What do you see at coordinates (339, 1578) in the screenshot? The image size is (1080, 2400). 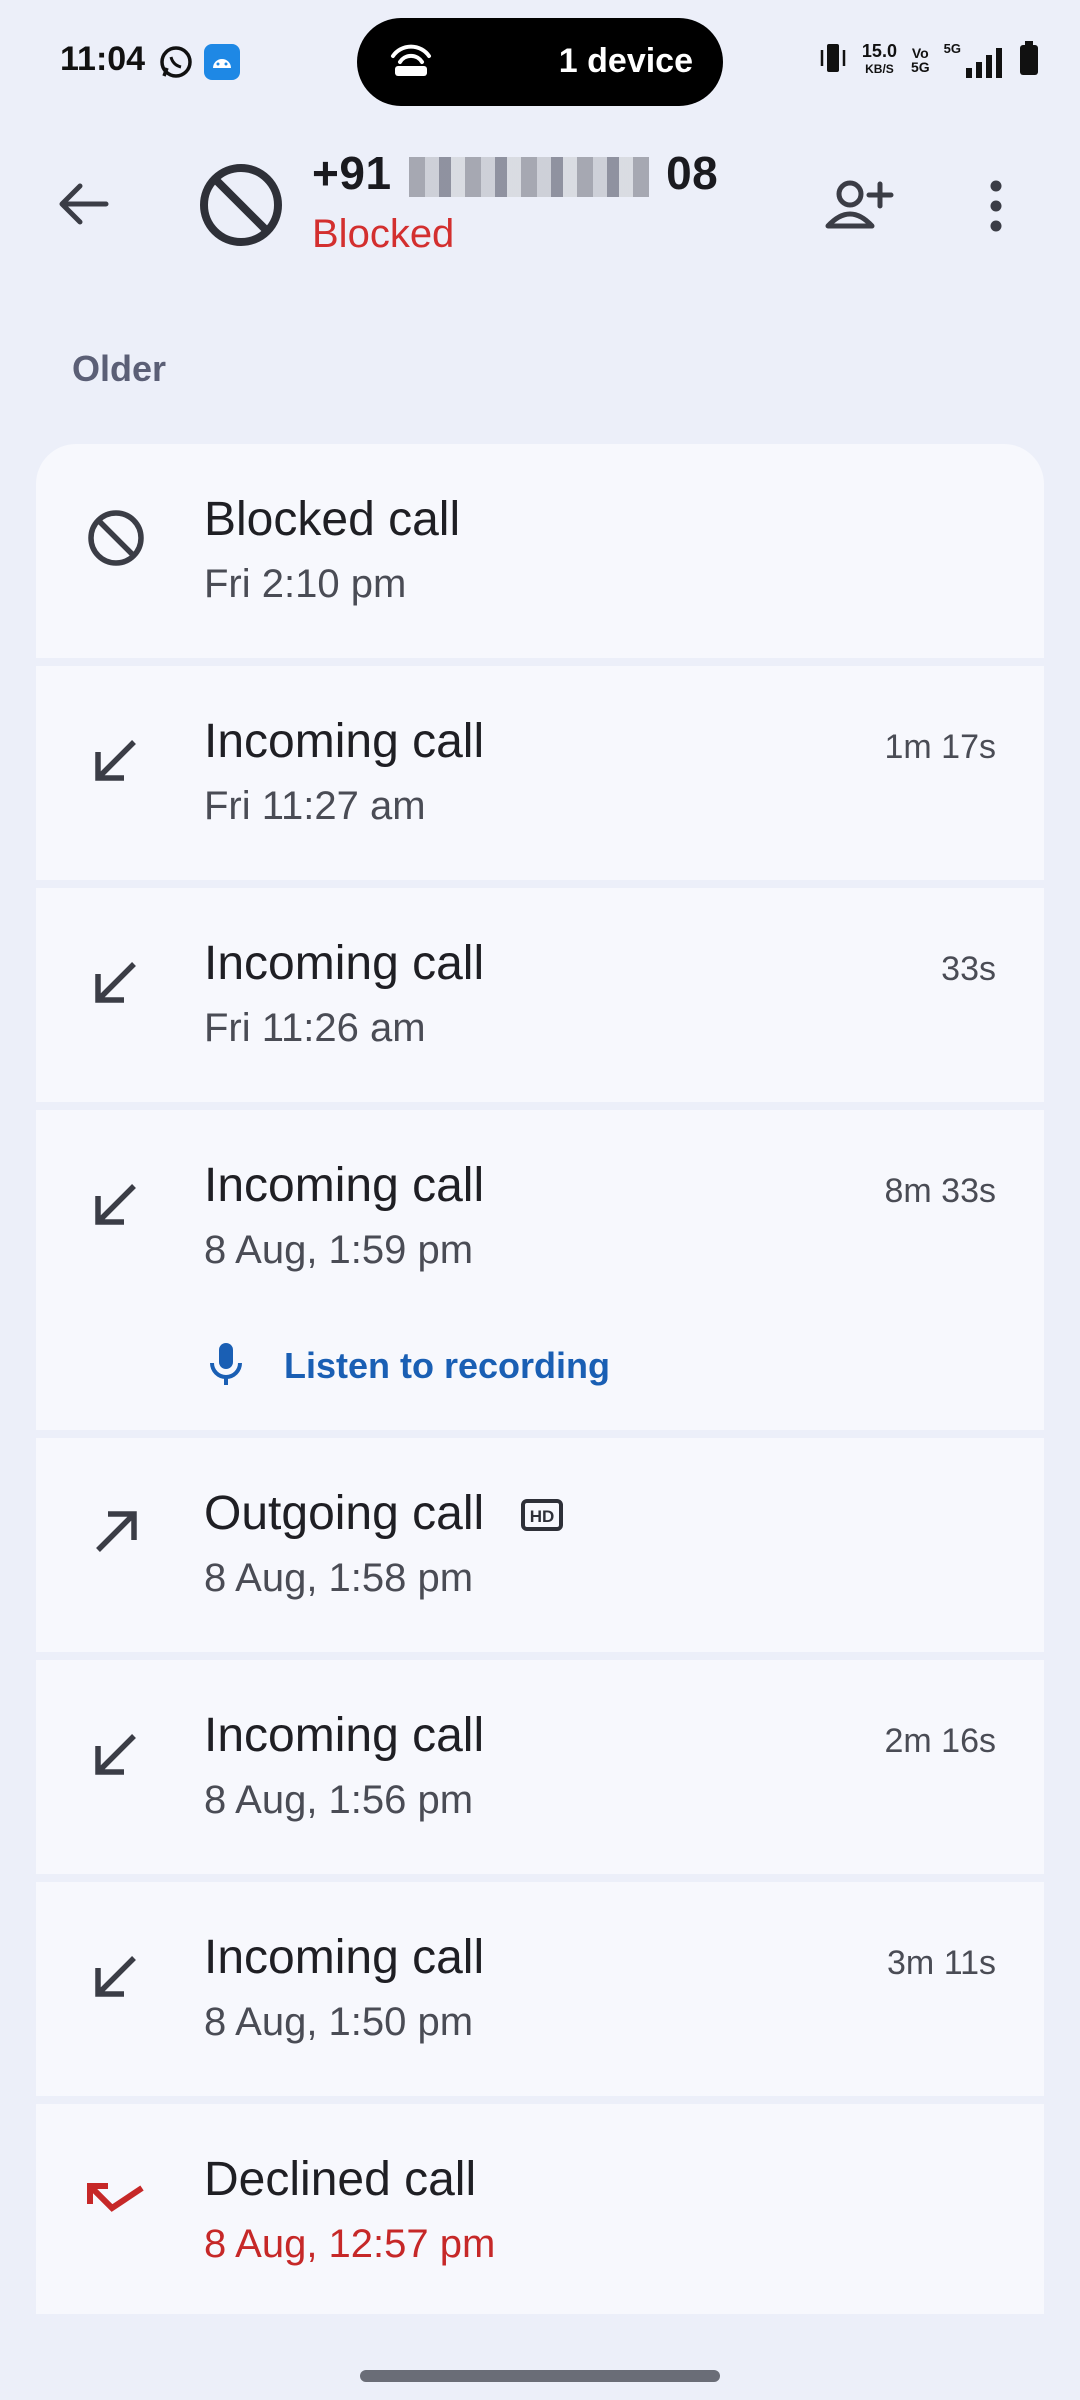 I see `call-time: 8 Aug, 1:58 pm` at bounding box center [339, 1578].